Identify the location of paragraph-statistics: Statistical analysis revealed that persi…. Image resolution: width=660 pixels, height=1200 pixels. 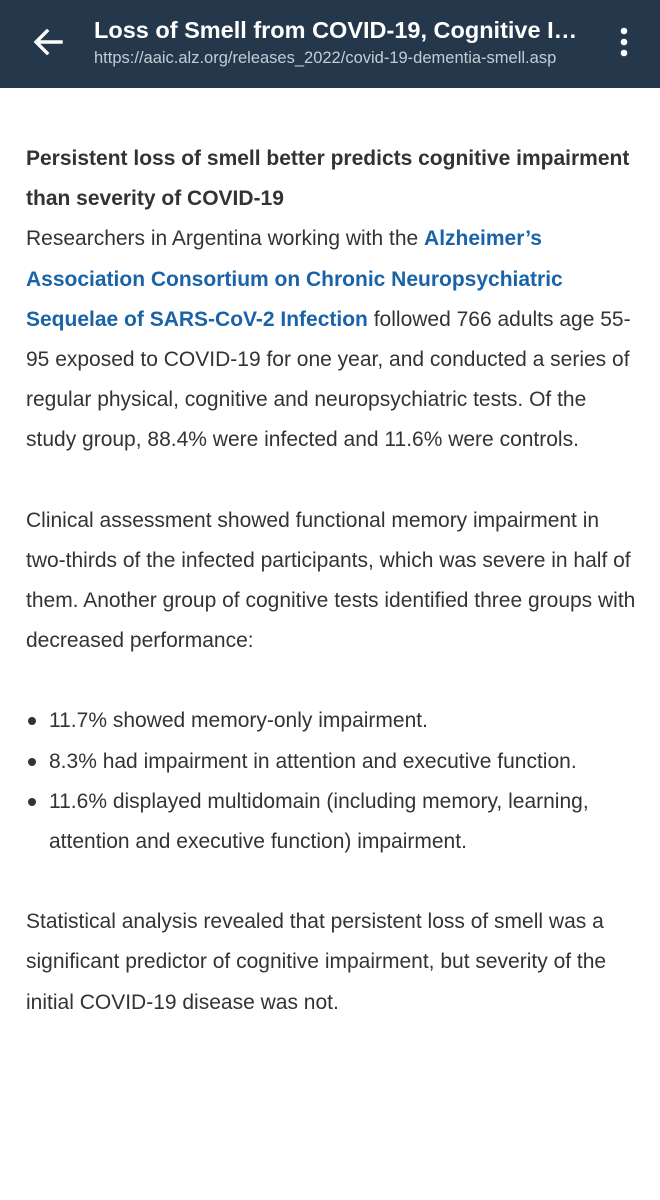
(316, 962).